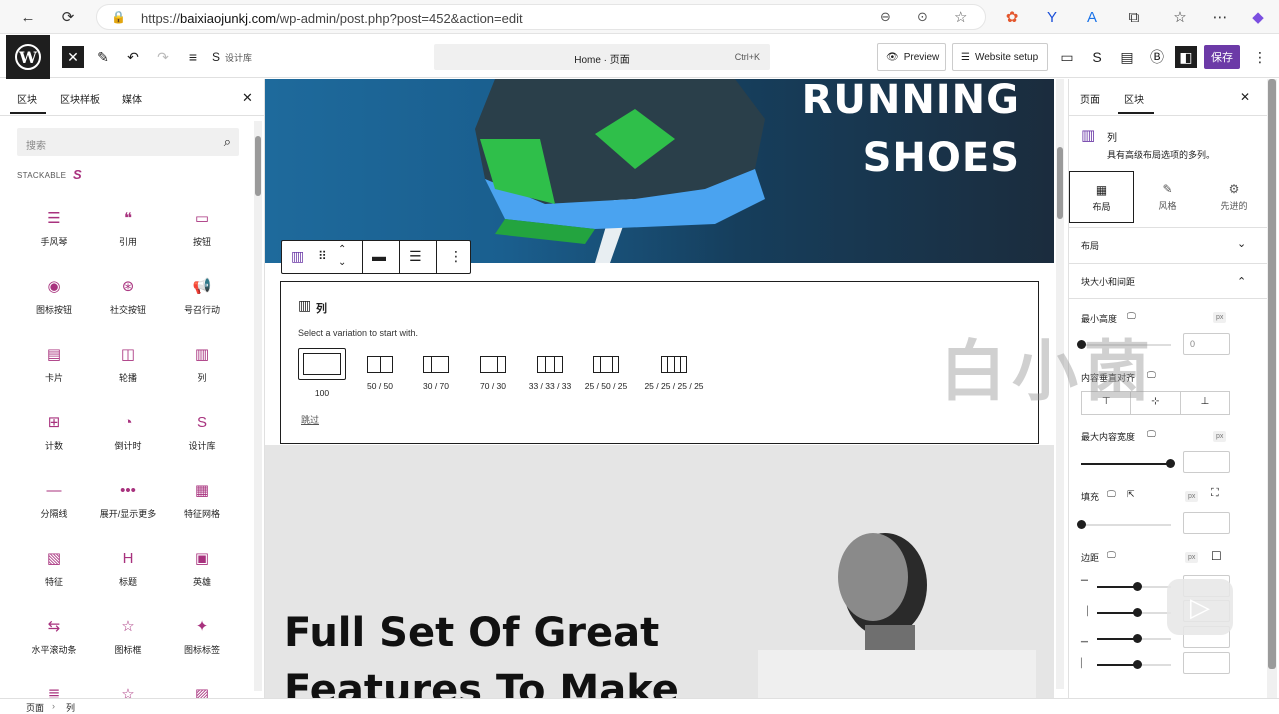 The height and width of the screenshot is (714, 1279). What do you see at coordinates (128, 431) in the screenshot?
I see `block-item: ◔ 倒计时` at bounding box center [128, 431].